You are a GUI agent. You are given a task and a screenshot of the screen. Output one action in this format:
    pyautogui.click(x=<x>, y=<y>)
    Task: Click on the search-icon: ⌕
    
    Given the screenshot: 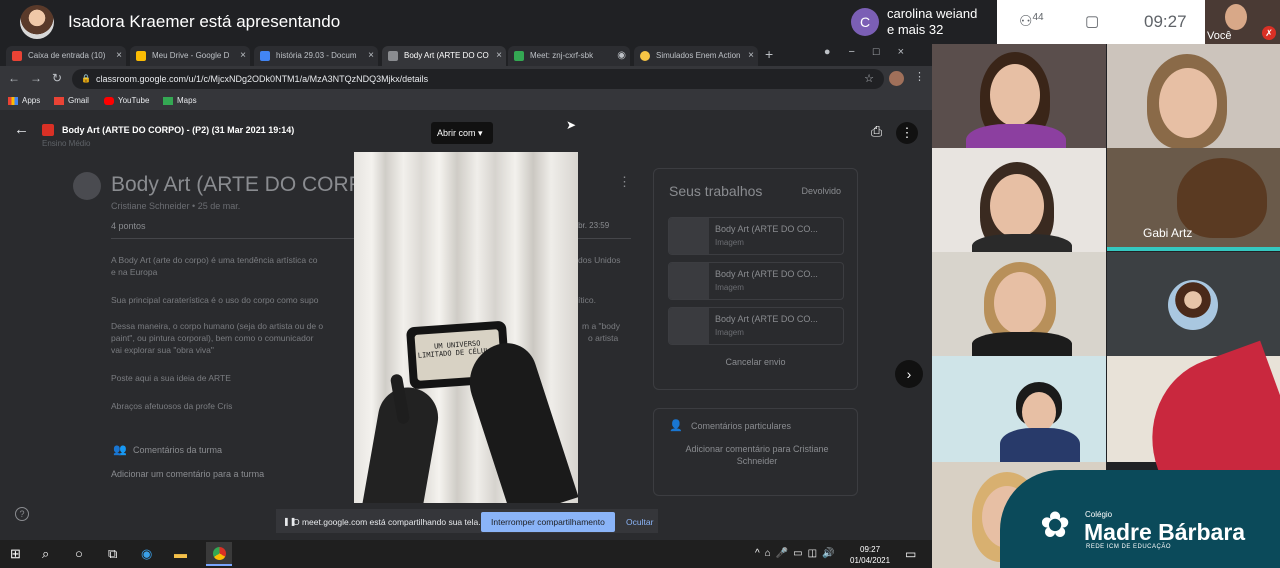 What is the action you would take?
    pyautogui.click(x=45, y=554)
    